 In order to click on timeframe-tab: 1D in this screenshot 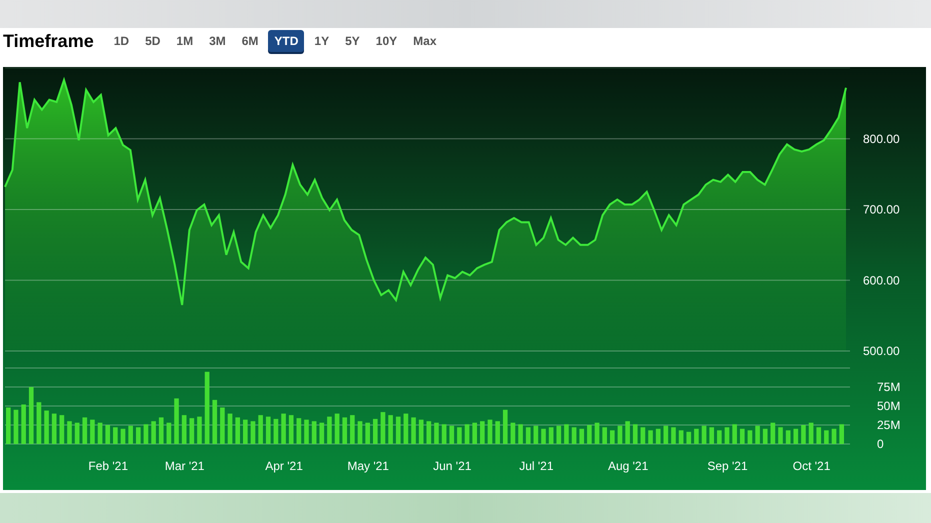, I will do `click(122, 41)`.